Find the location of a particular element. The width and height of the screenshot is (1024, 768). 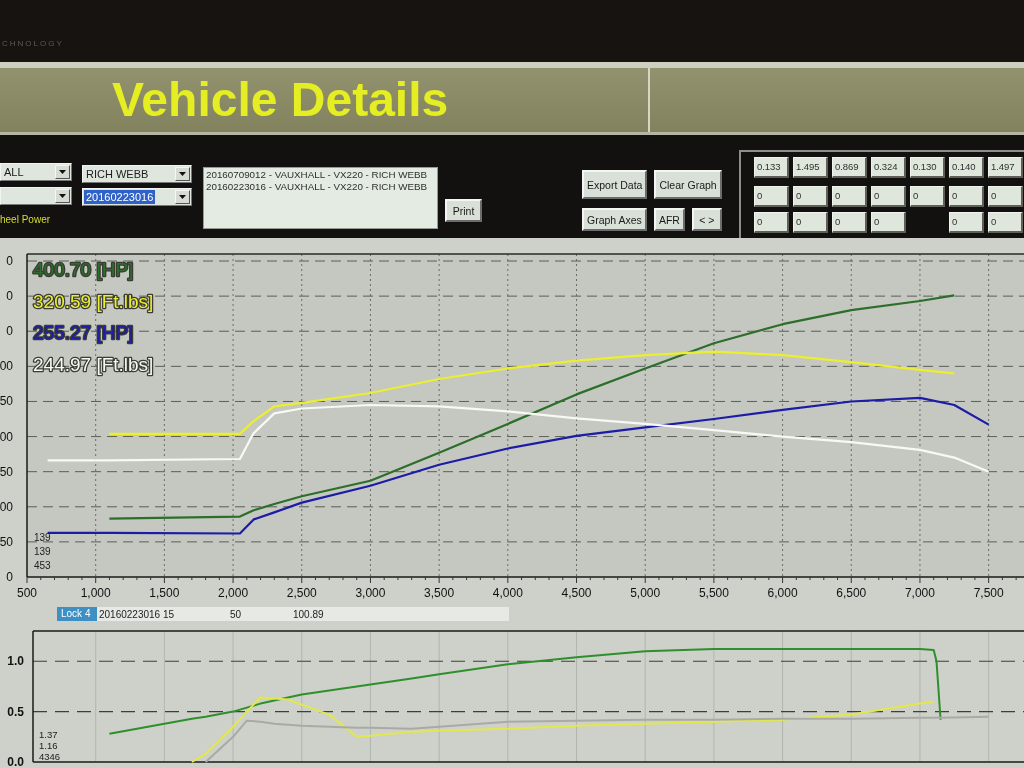

x-axis-label: 4,000 is located at coordinates (507, 593).